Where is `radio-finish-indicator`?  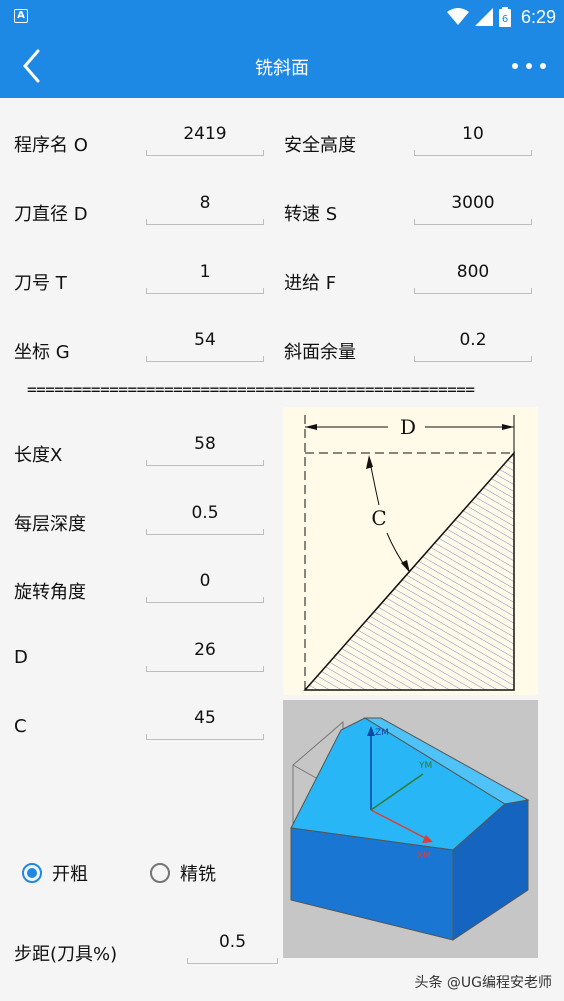
radio-finish-indicator is located at coordinates (160, 873).